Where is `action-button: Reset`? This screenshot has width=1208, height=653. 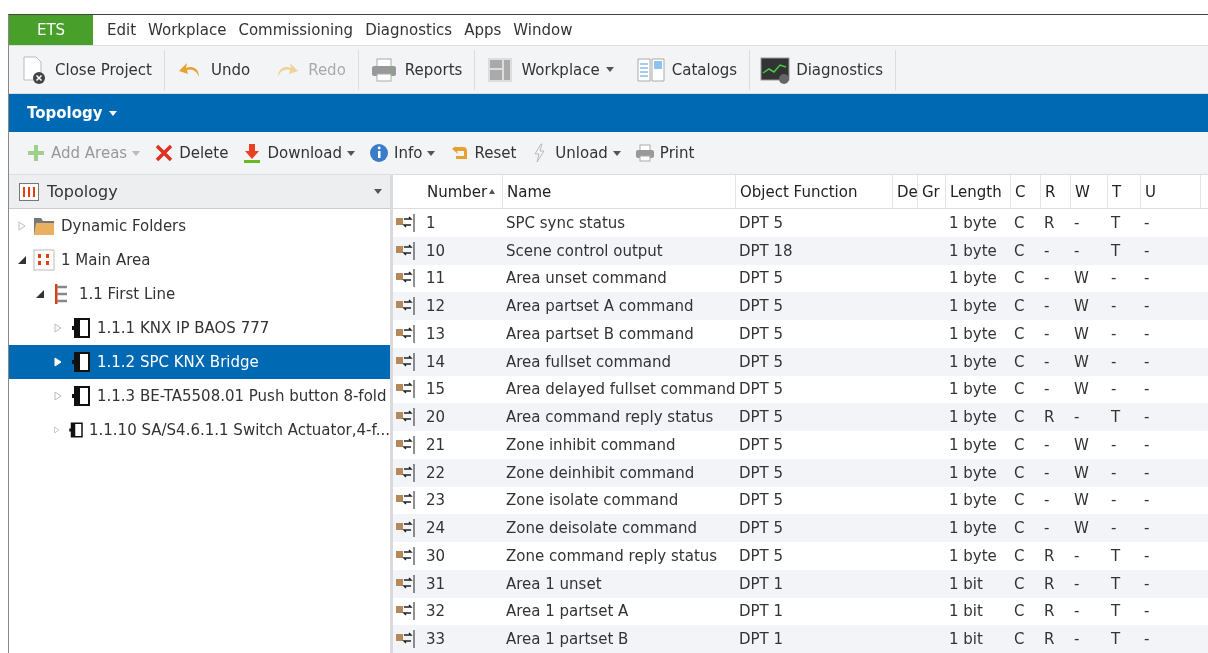
action-button: Reset is located at coordinates (483, 153).